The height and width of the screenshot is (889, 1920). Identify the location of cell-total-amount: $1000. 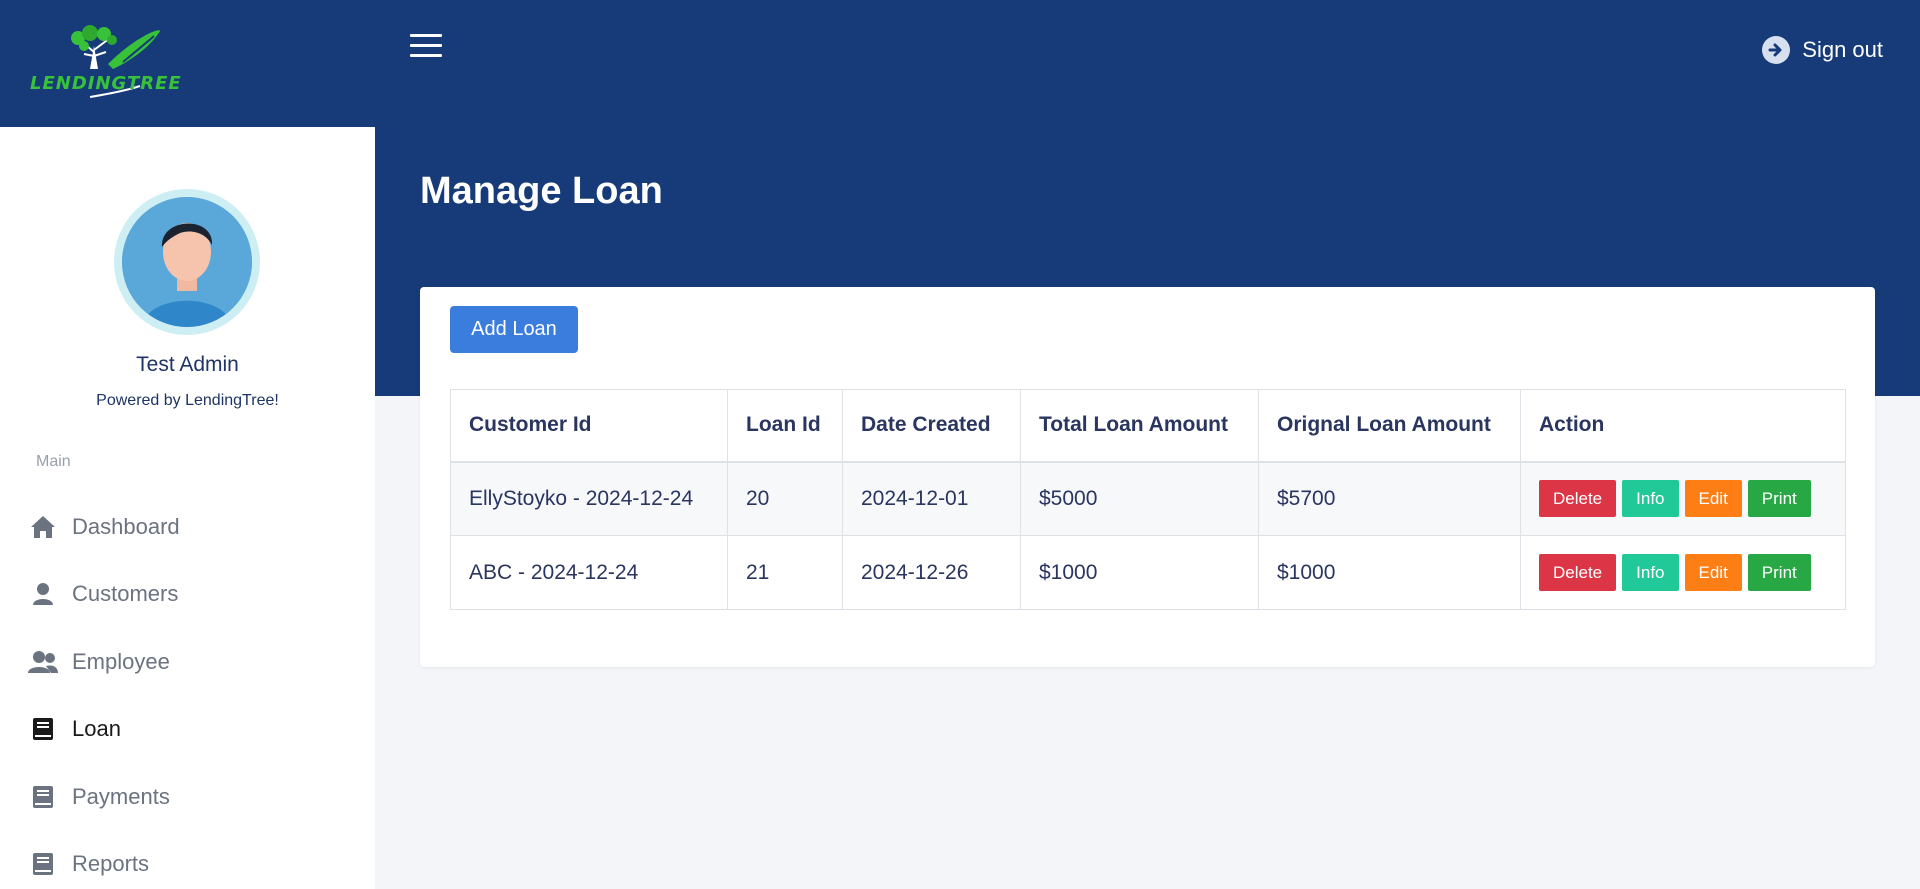
(1139, 572).